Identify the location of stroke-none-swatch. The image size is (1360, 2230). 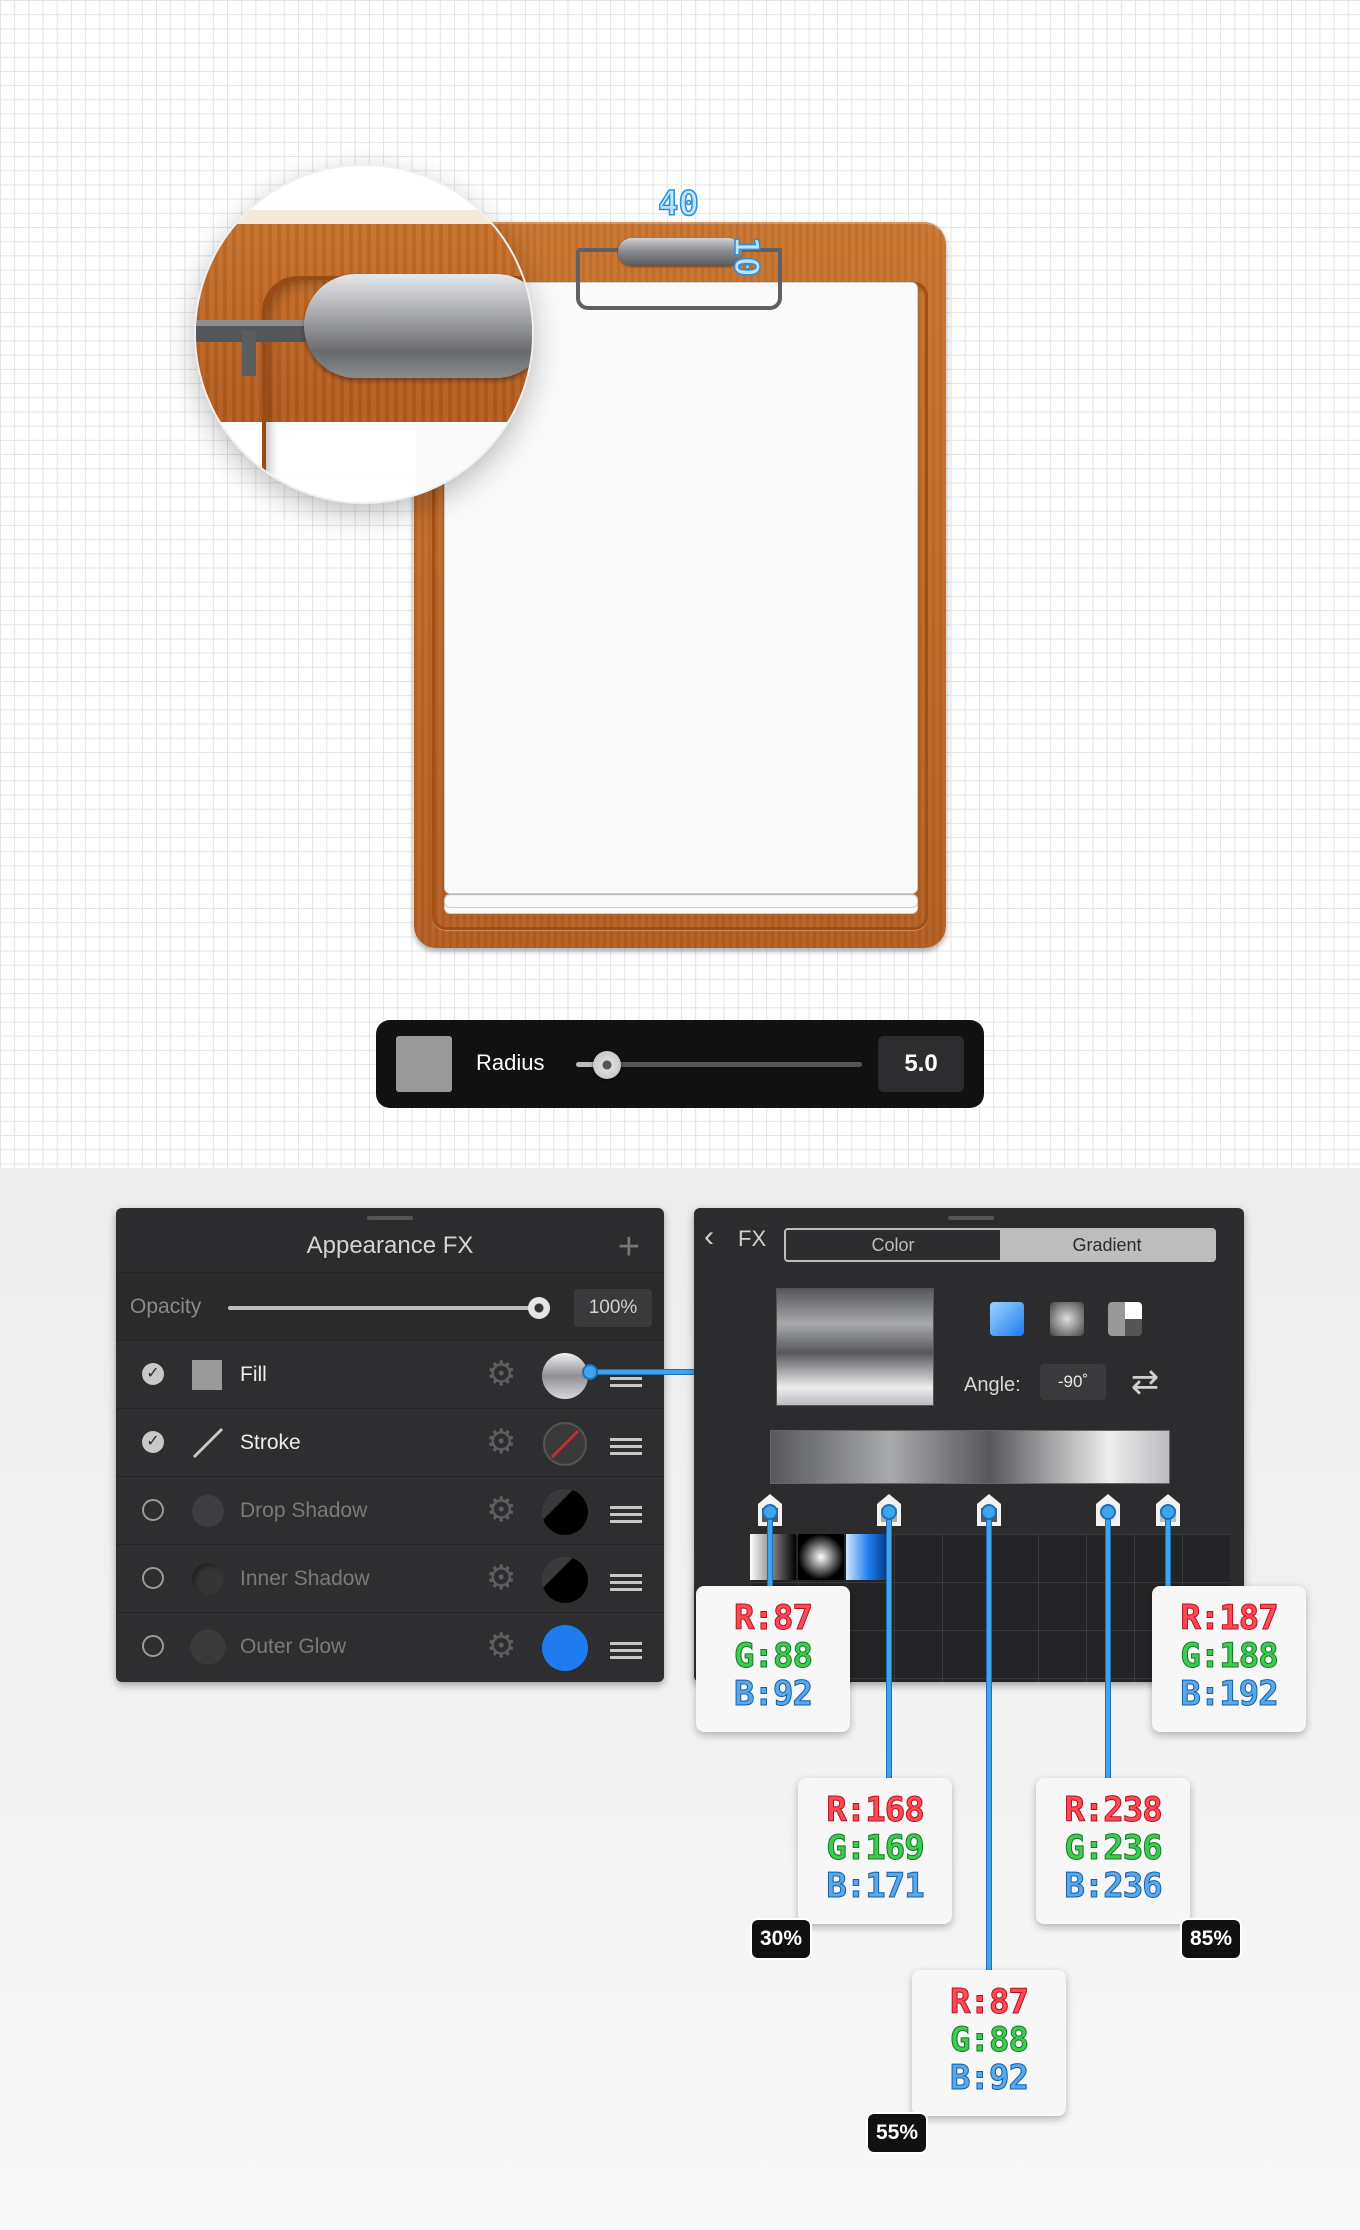
(565, 1444).